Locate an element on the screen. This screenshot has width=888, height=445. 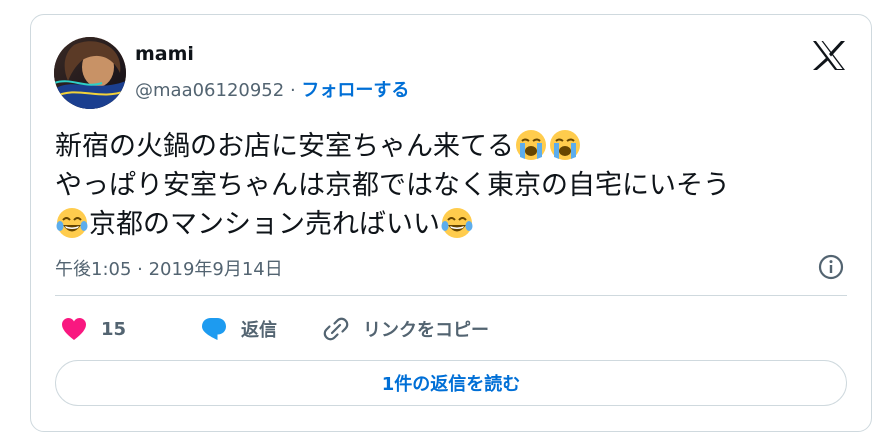
link-icon is located at coordinates (336, 329).